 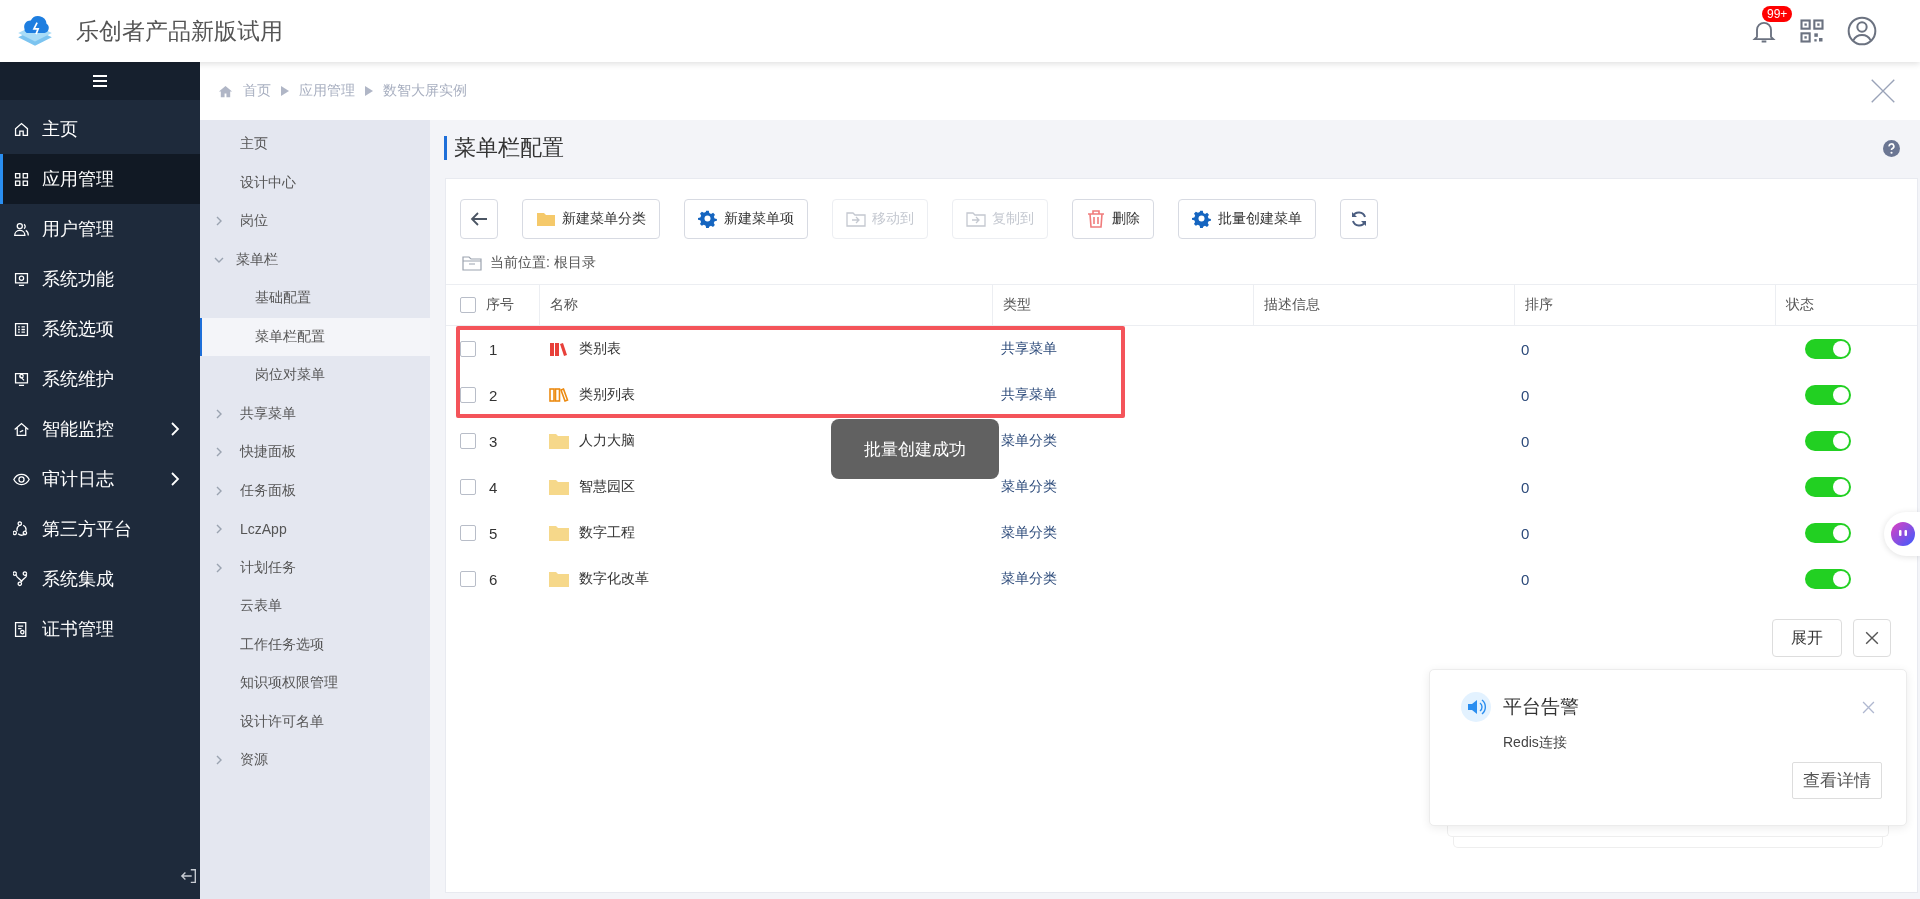 I want to click on submenu-item: 菜单栏, so click(x=315, y=259).